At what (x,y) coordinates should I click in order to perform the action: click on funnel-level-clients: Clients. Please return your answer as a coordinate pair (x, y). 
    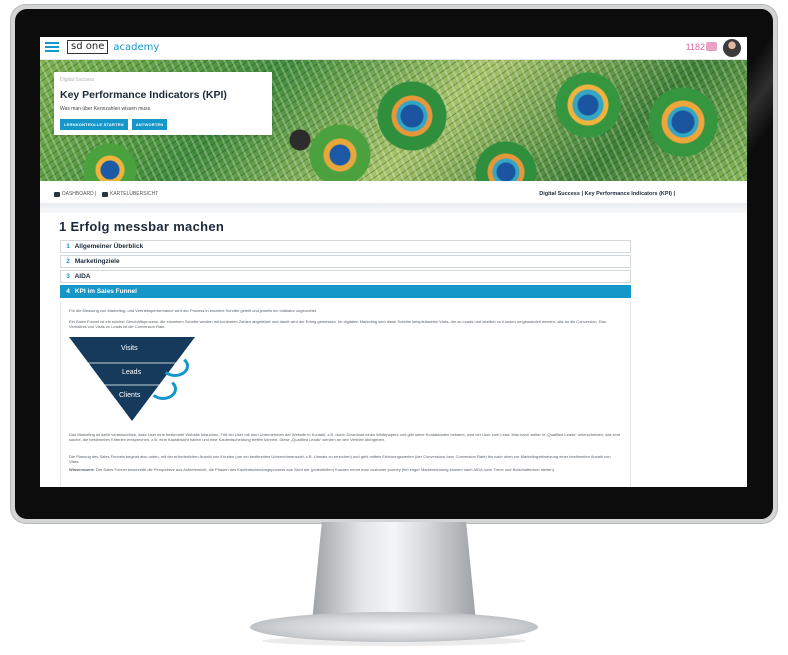
    Looking at the image, I should click on (130, 395).